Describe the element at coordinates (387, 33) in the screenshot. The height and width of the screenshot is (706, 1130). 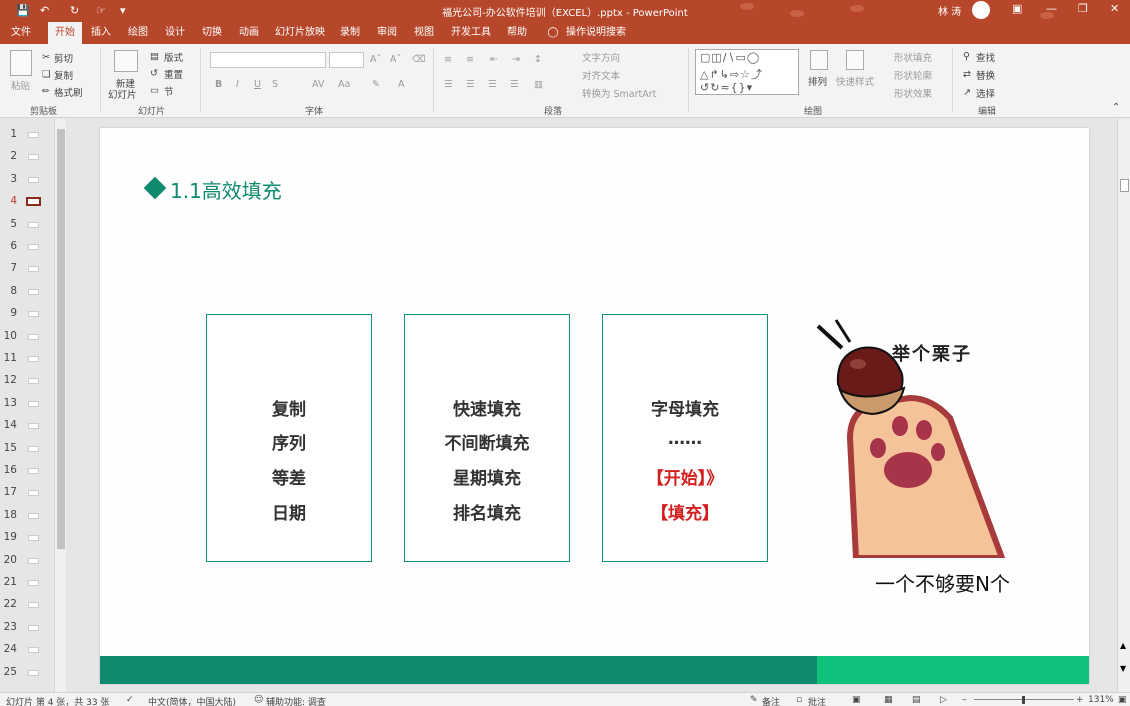
I see `tab-review: 审阅` at that location.